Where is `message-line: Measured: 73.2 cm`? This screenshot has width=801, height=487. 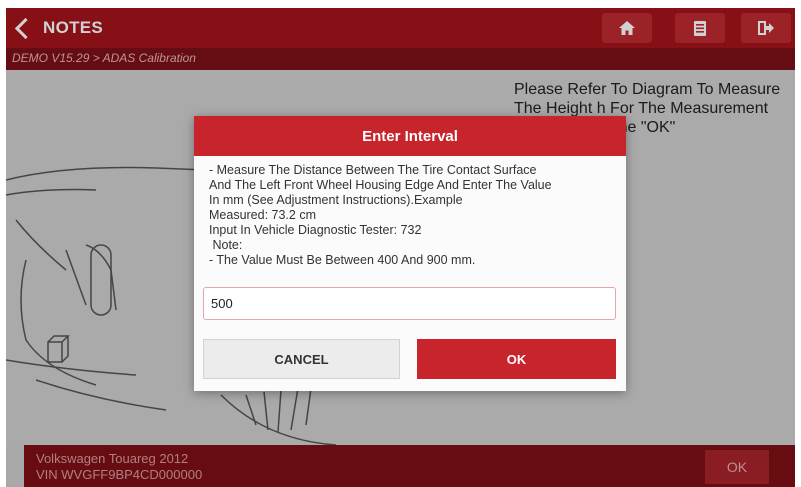
message-line: Measured: 73.2 cm is located at coordinates (262, 215).